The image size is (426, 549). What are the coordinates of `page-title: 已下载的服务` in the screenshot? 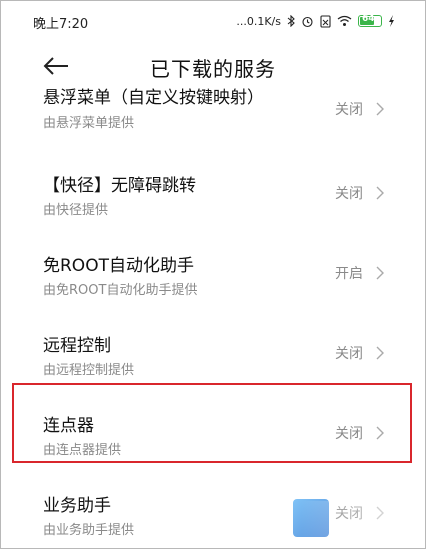 It's located at (213, 69).